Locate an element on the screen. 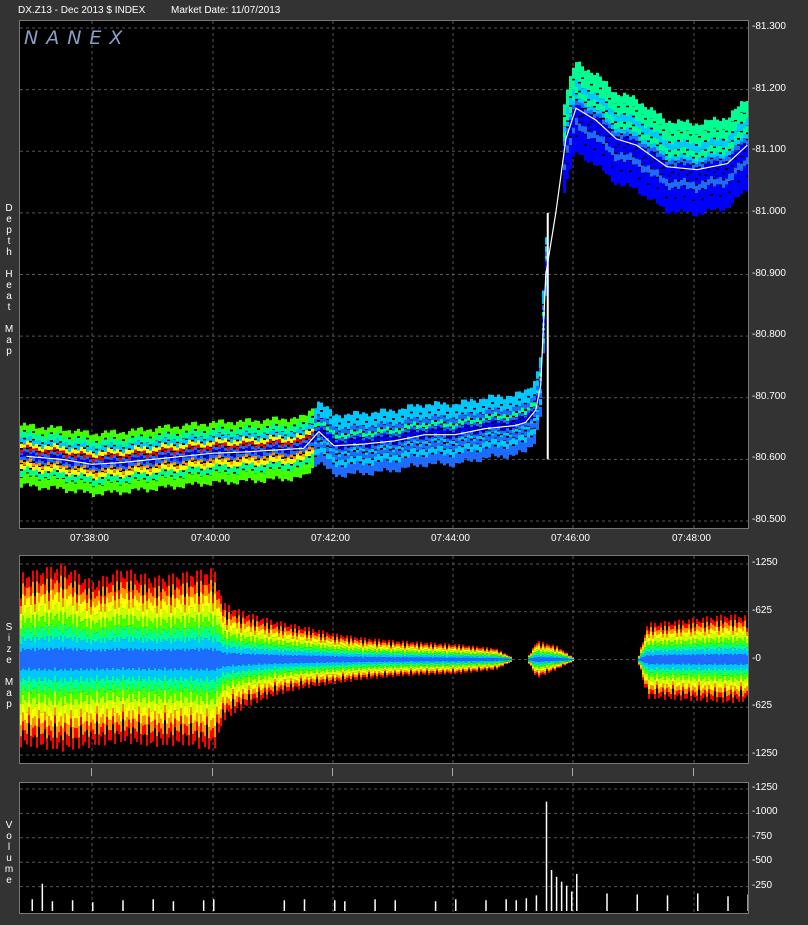 Image resolution: width=808 pixels, height=925 pixels. axis-label-letter: D is located at coordinates (9, 208).